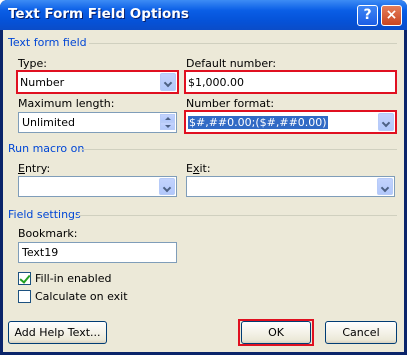 The height and width of the screenshot is (355, 407). What do you see at coordinates (230, 103) in the screenshot?
I see `number-format-label: Number format:` at bounding box center [230, 103].